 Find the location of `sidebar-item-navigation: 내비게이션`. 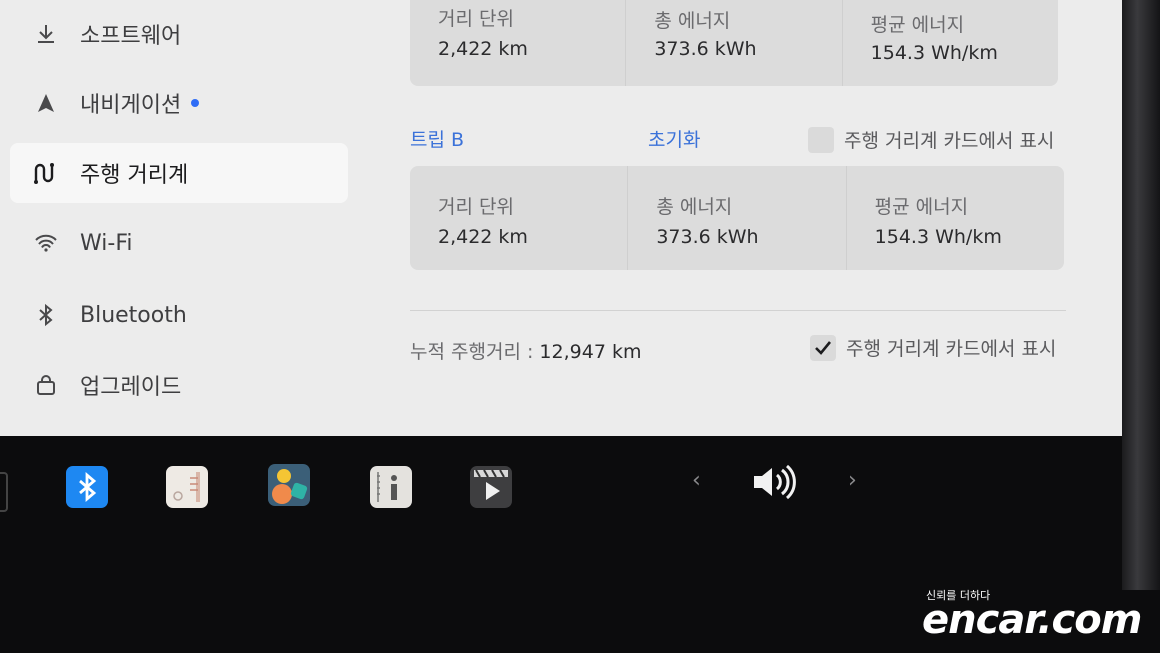

sidebar-item-navigation: 내비게이션 is located at coordinates (179, 103).